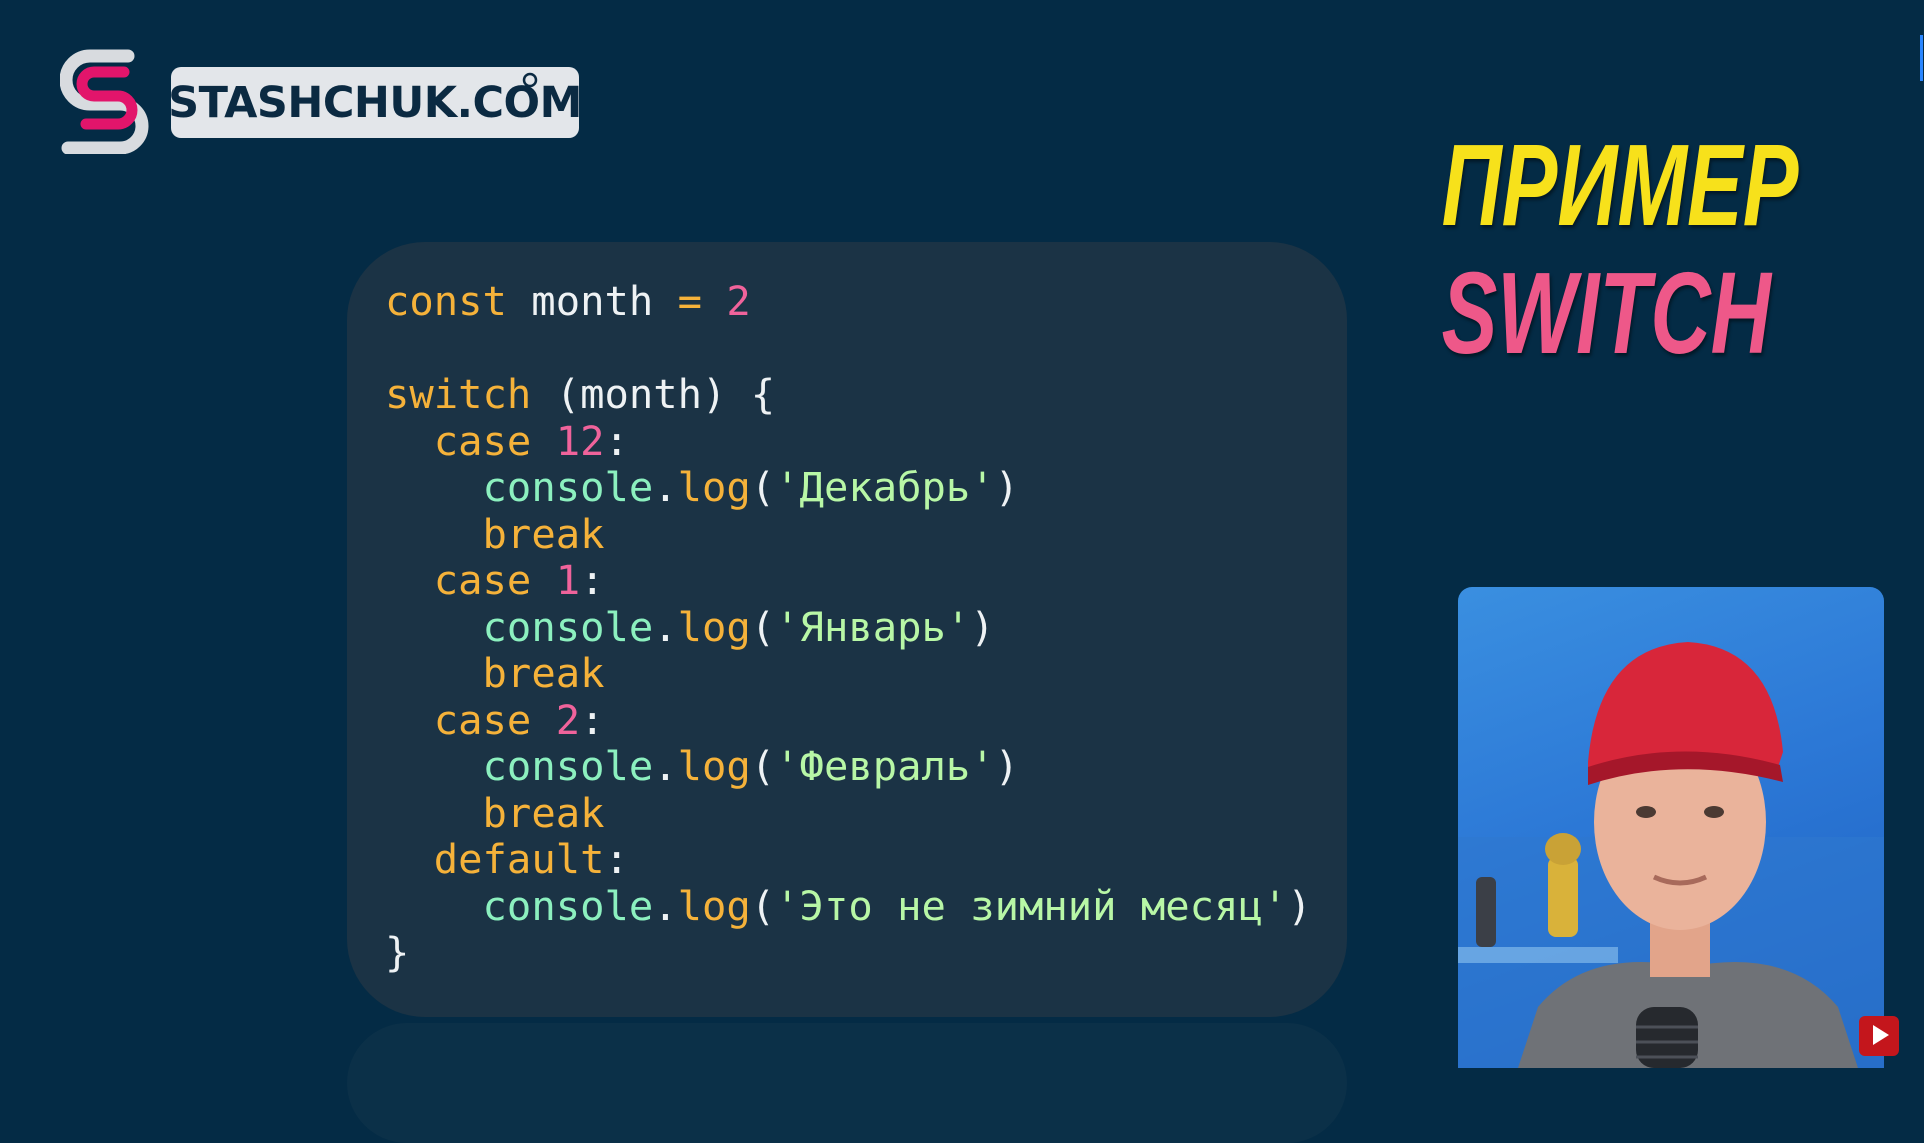 The width and height of the screenshot is (1924, 1143). Describe the element at coordinates (847, 1083) in the screenshot. I see `next-card-edge` at that location.